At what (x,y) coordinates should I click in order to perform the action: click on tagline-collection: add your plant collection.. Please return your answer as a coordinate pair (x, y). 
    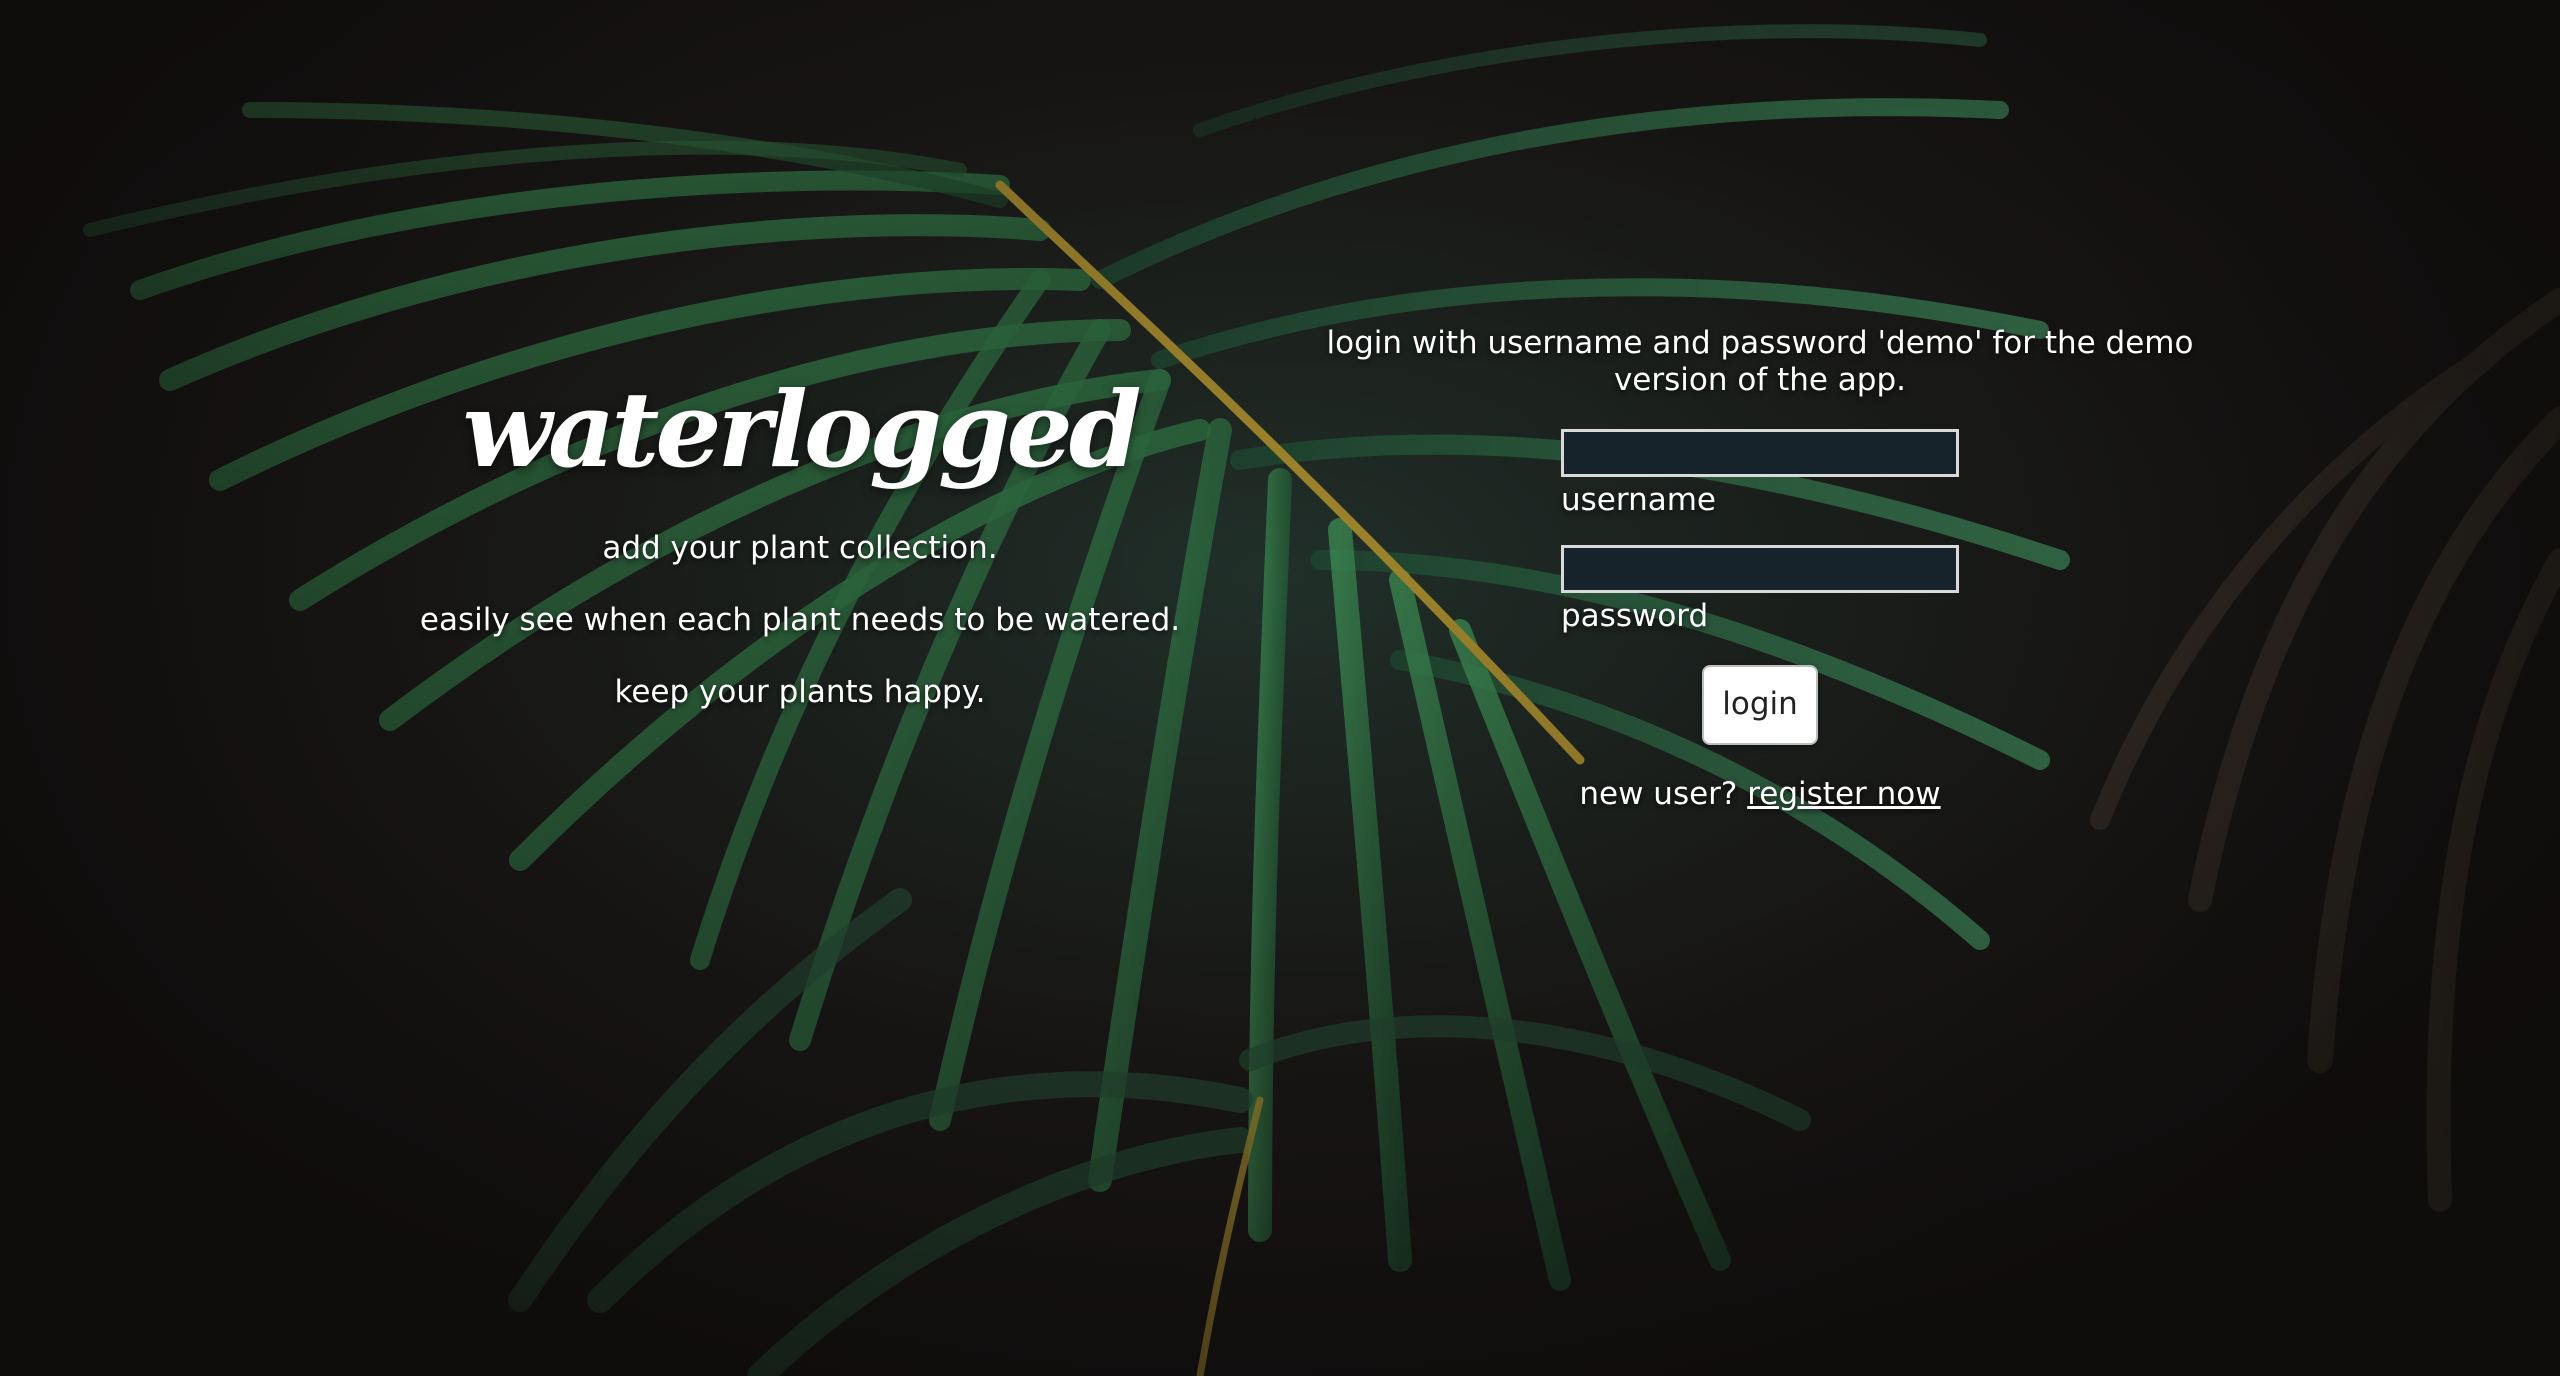
    Looking at the image, I should click on (800, 548).